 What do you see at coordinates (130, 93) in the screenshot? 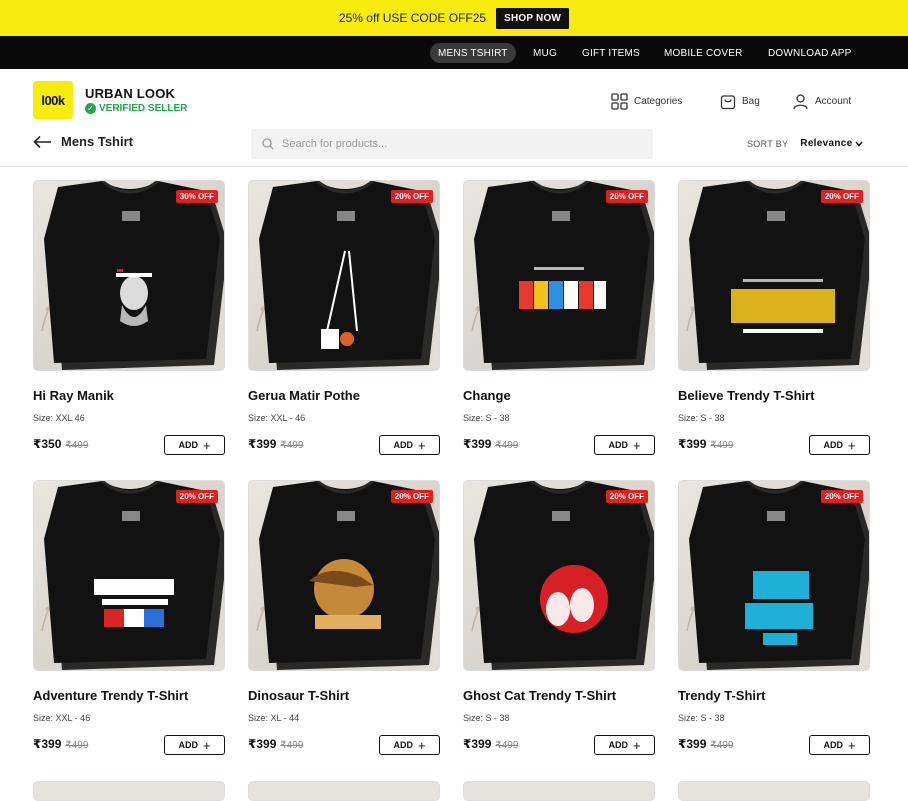
I see `store-name: URBAN LOOK` at bounding box center [130, 93].